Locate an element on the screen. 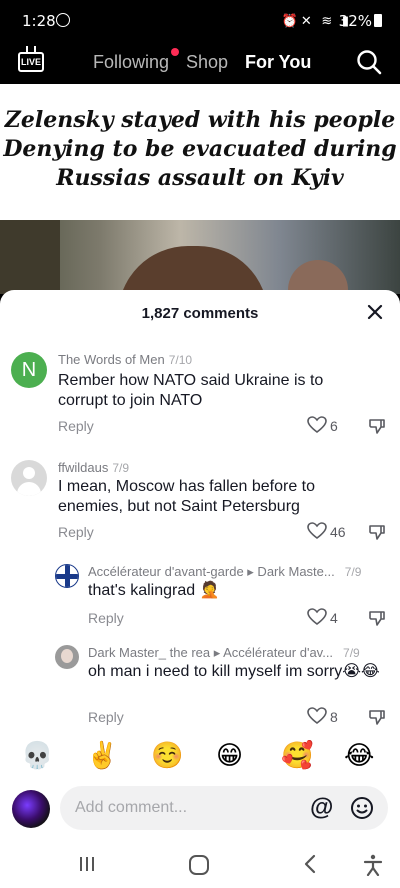 The image size is (400, 888). headline-line-2: Denying to be evacuated during is located at coordinates (200, 149).